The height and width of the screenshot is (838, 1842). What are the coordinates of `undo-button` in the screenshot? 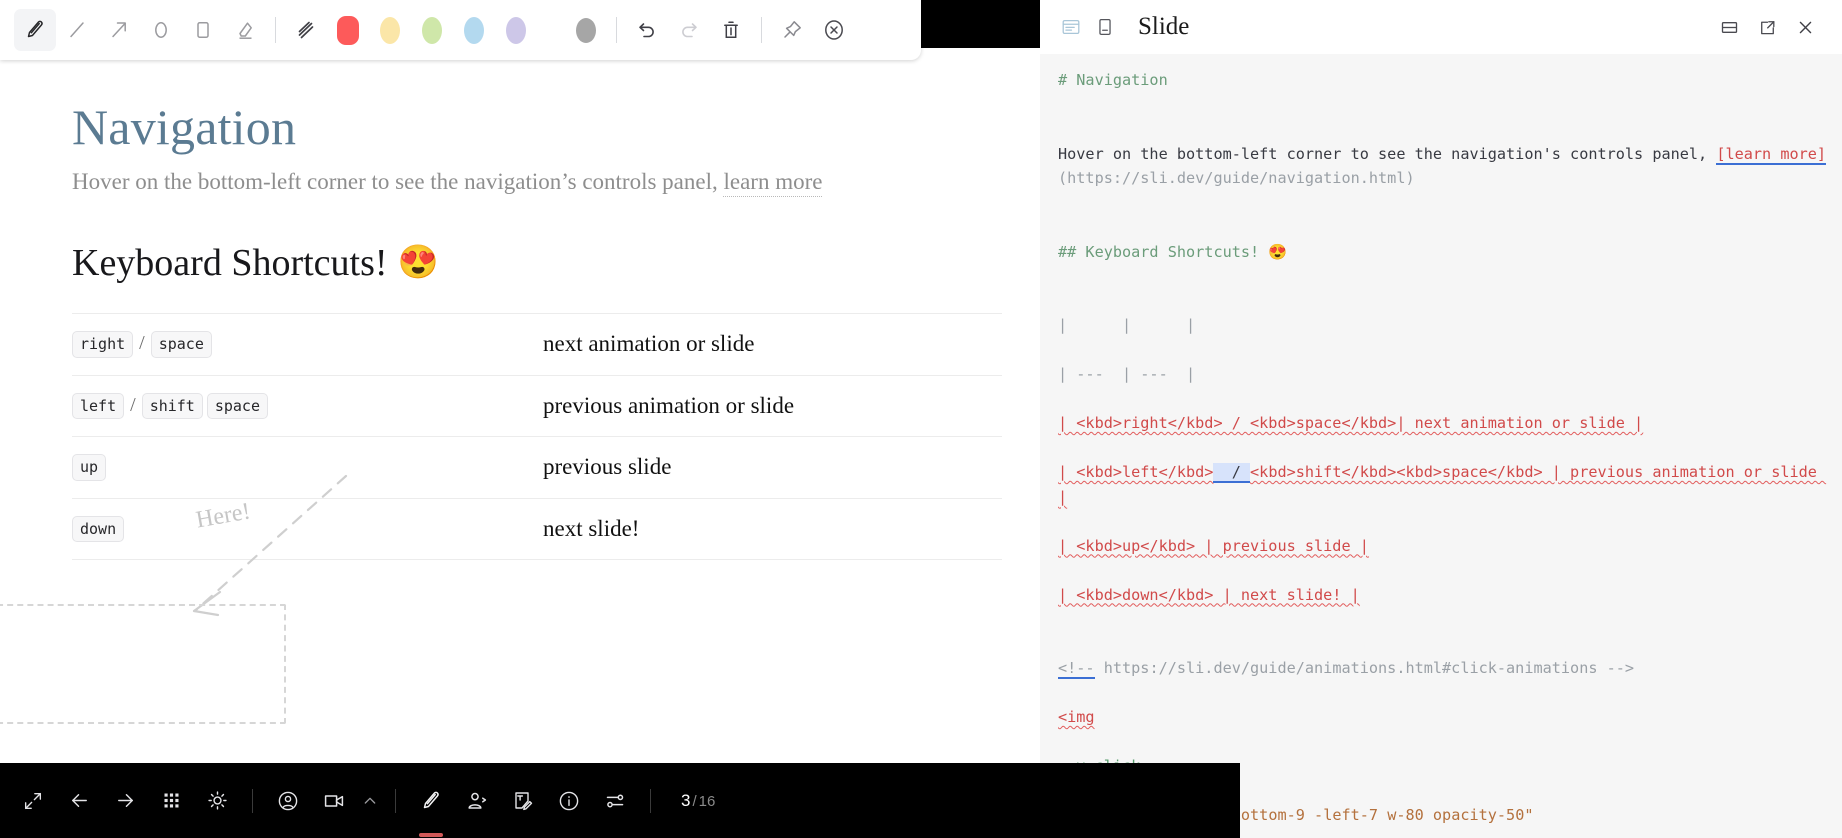 It's located at (647, 30).